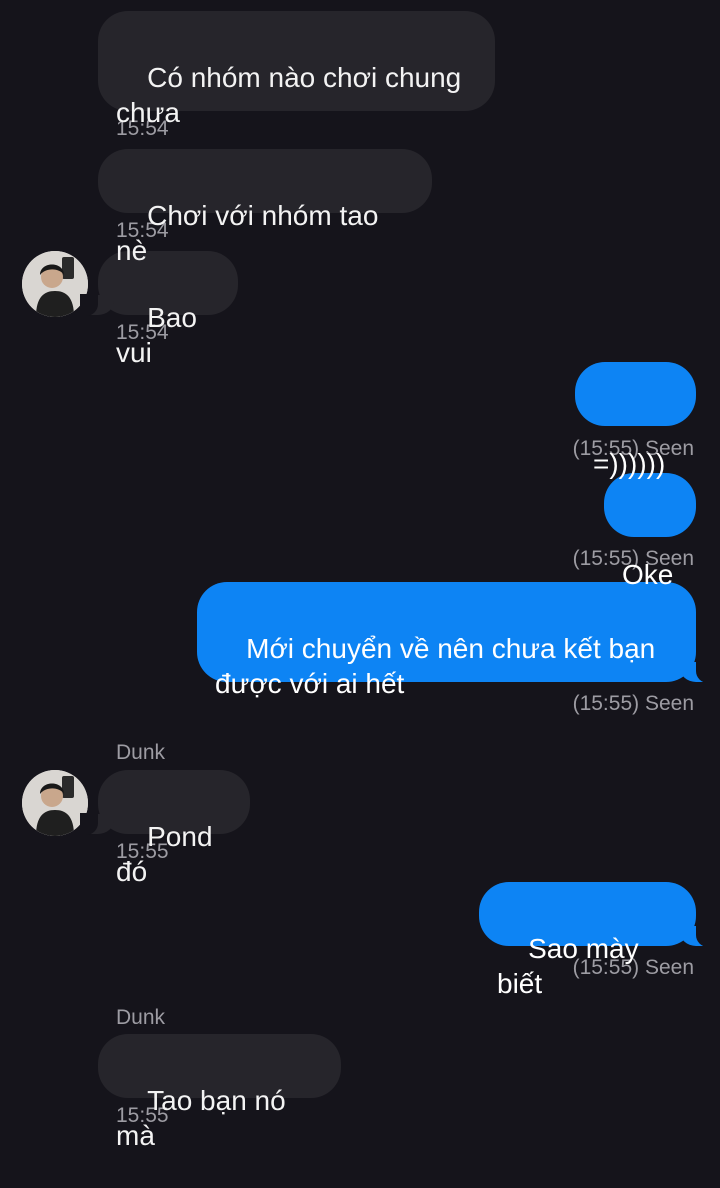 This screenshot has height=1188, width=720. I want to click on outgoing-message: Oke, so click(650, 531).